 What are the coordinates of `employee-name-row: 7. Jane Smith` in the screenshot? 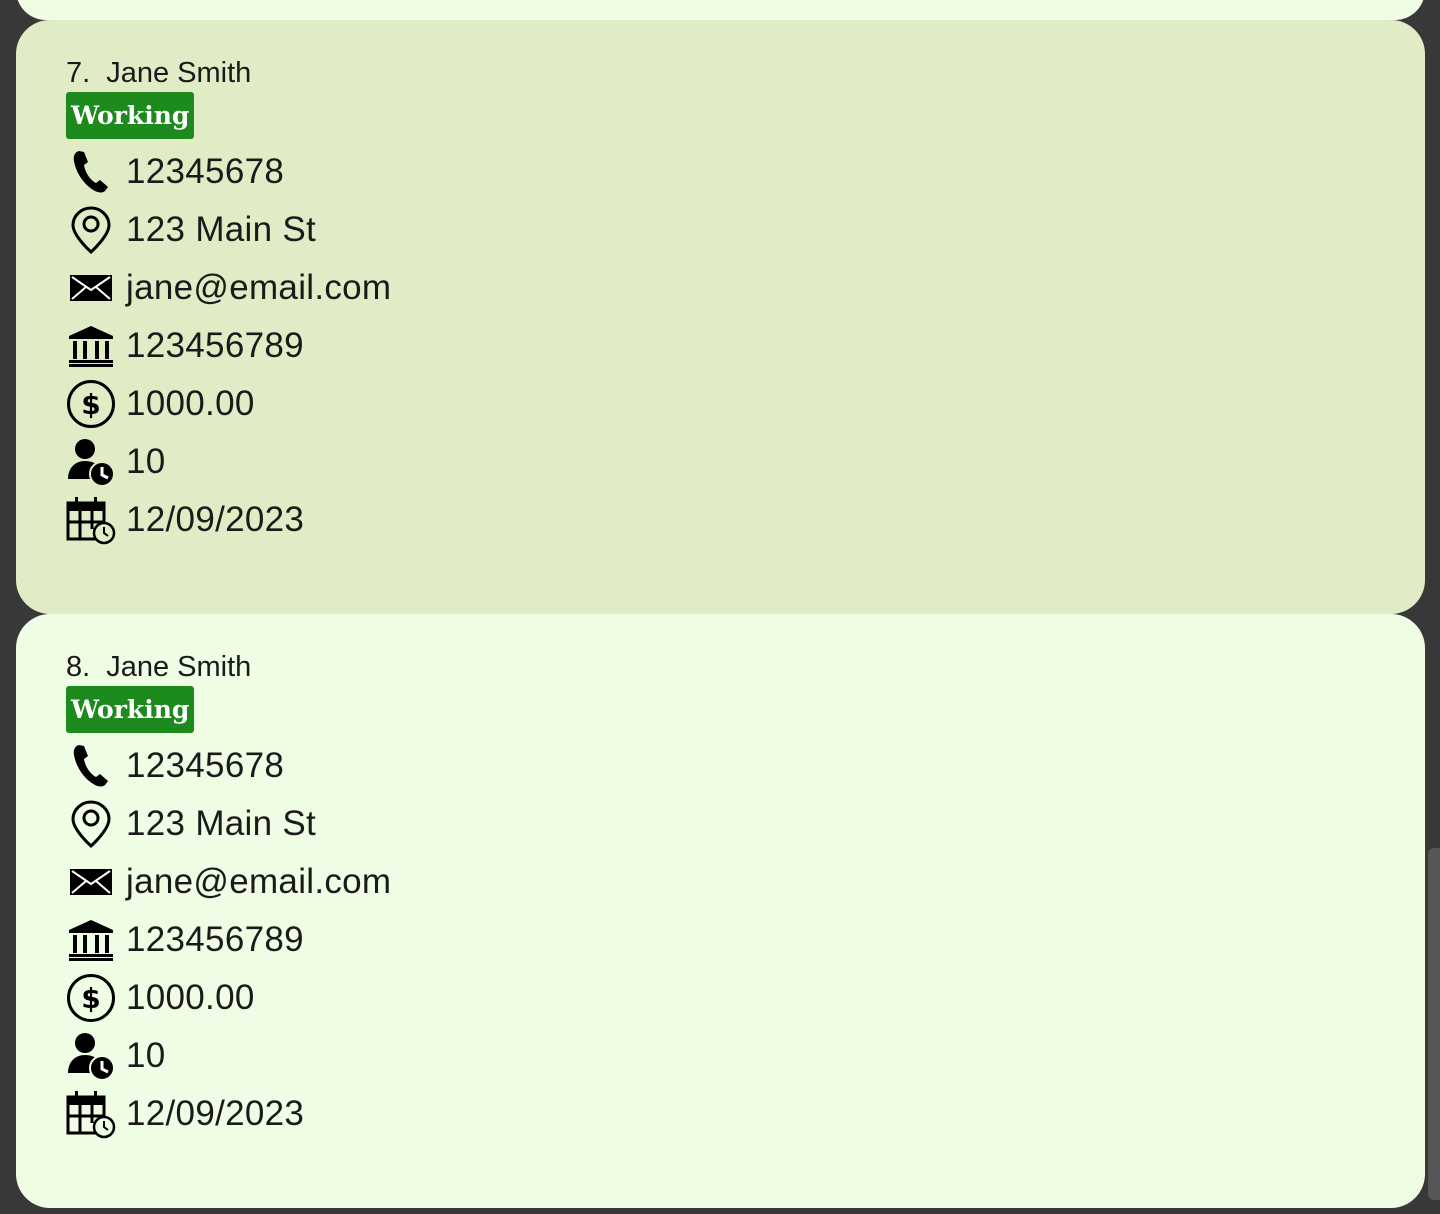 It's located at (228, 73).